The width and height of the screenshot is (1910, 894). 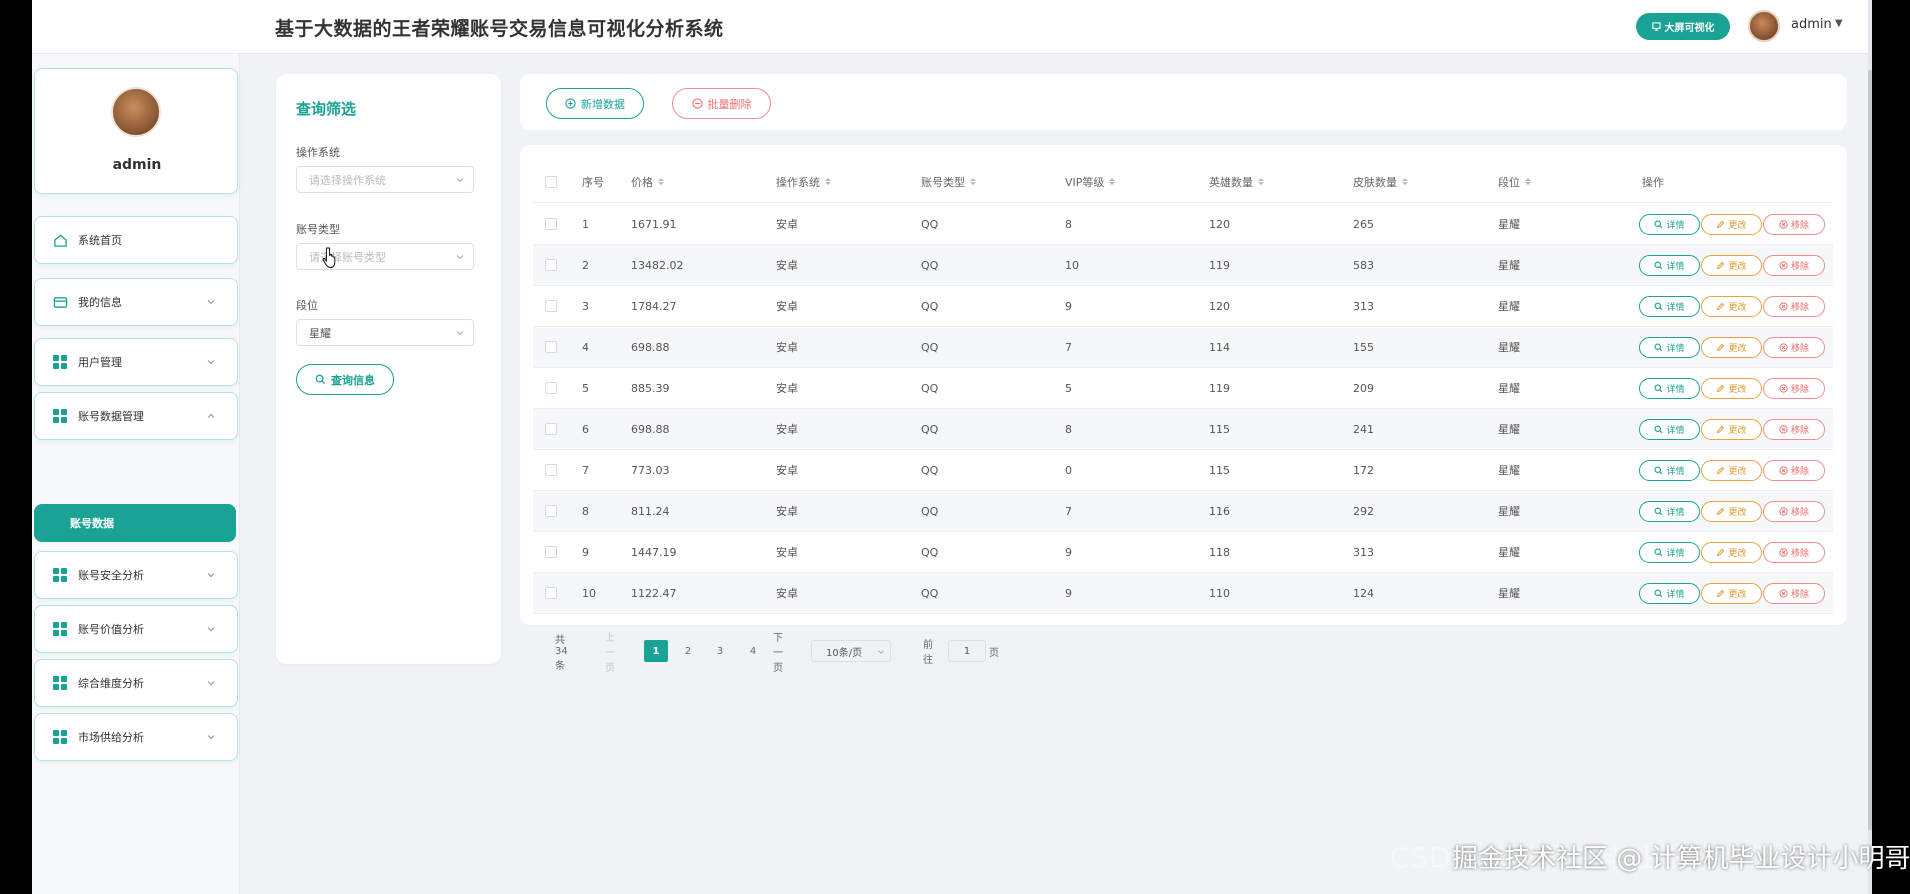 What do you see at coordinates (211, 302) in the screenshot?
I see `chevron-down-icon` at bounding box center [211, 302].